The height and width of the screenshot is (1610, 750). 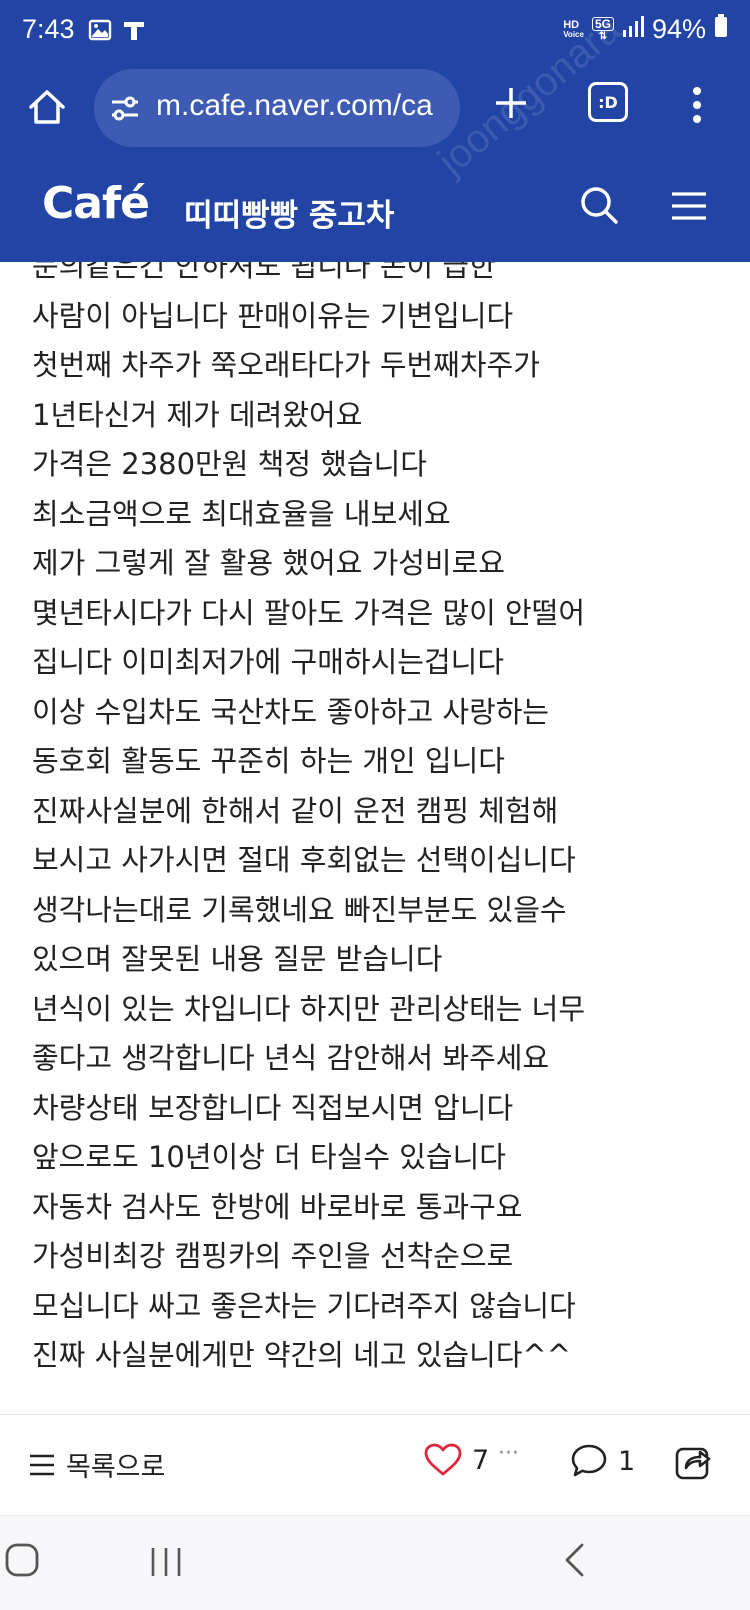 What do you see at coordinates (627, 1461) in the screenshot?
I see `comment-count: 1` at bounding box center [627, 1461].